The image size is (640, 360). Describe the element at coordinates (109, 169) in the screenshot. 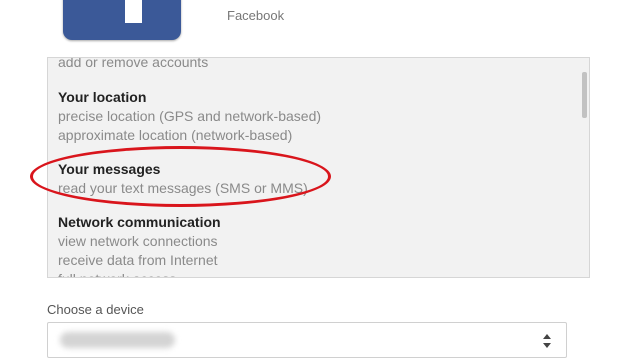

I see `permission-heading: Your messages` at that location.